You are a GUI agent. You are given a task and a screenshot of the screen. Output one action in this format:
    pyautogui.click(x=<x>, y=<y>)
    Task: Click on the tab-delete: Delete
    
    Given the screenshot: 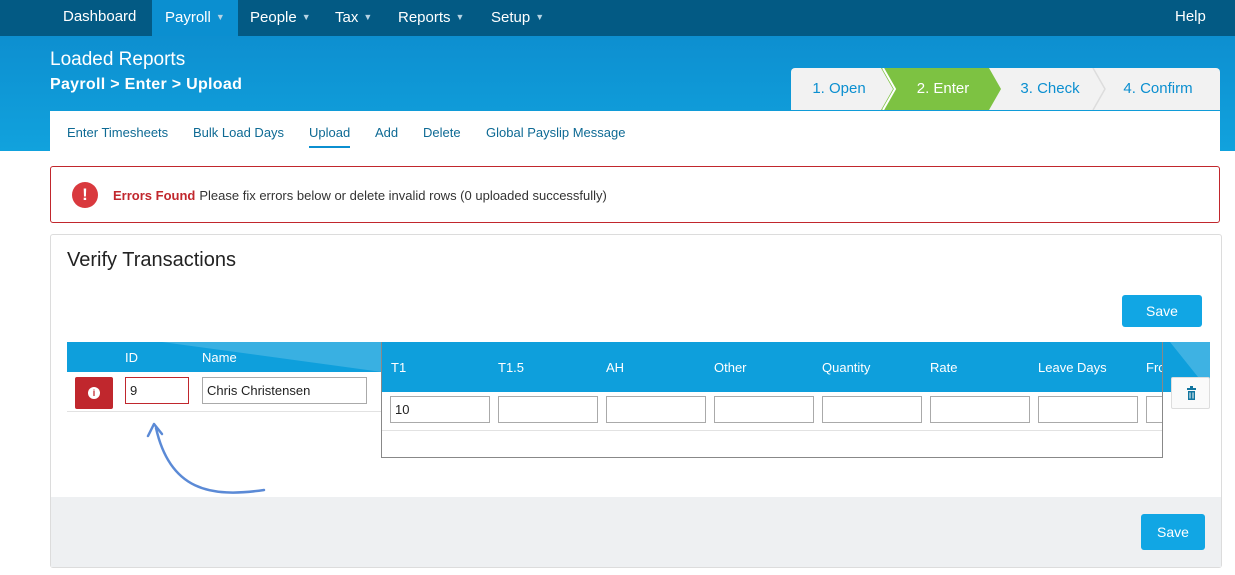 What is the action you would take?
    pyautogui.click(x=442, y=132)
    